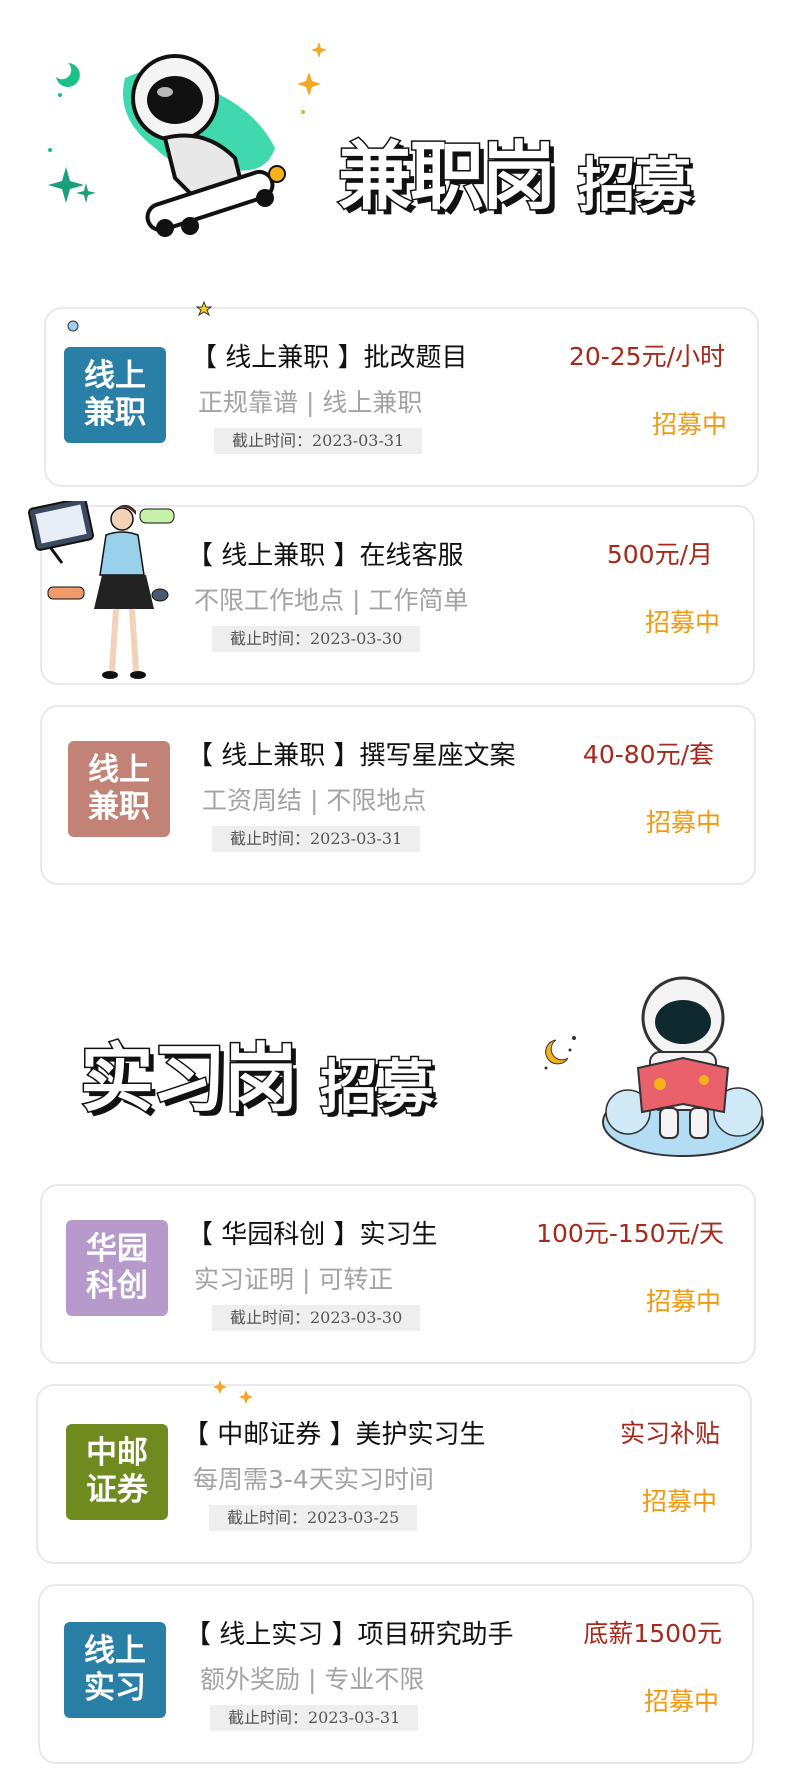 This screenshot has width=800, height=1786. Describe the element at coordinates (117, 1249) in the screenshot. I see `badge-line: 华园` at that location.